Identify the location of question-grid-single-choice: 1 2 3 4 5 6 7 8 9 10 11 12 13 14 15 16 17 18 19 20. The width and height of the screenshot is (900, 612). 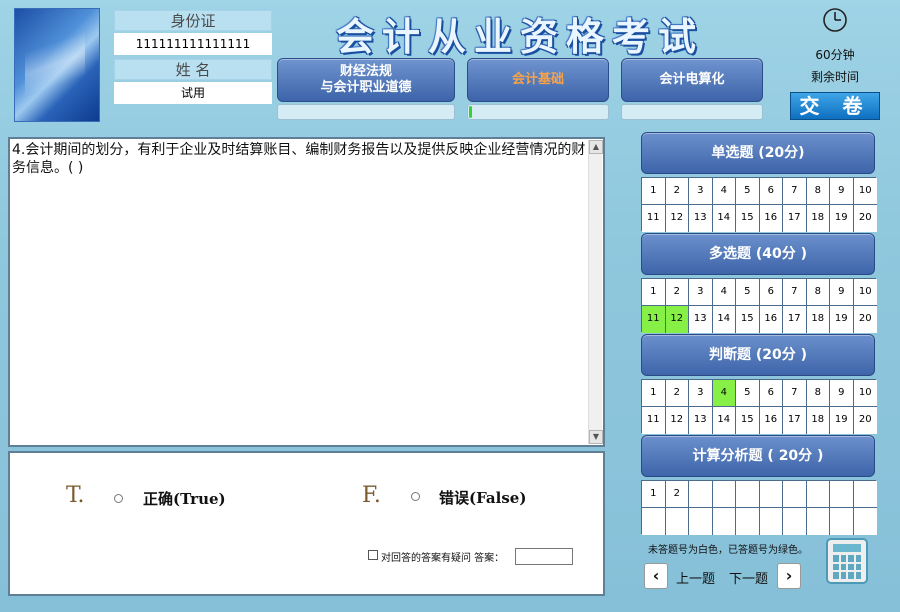
(759, 204).